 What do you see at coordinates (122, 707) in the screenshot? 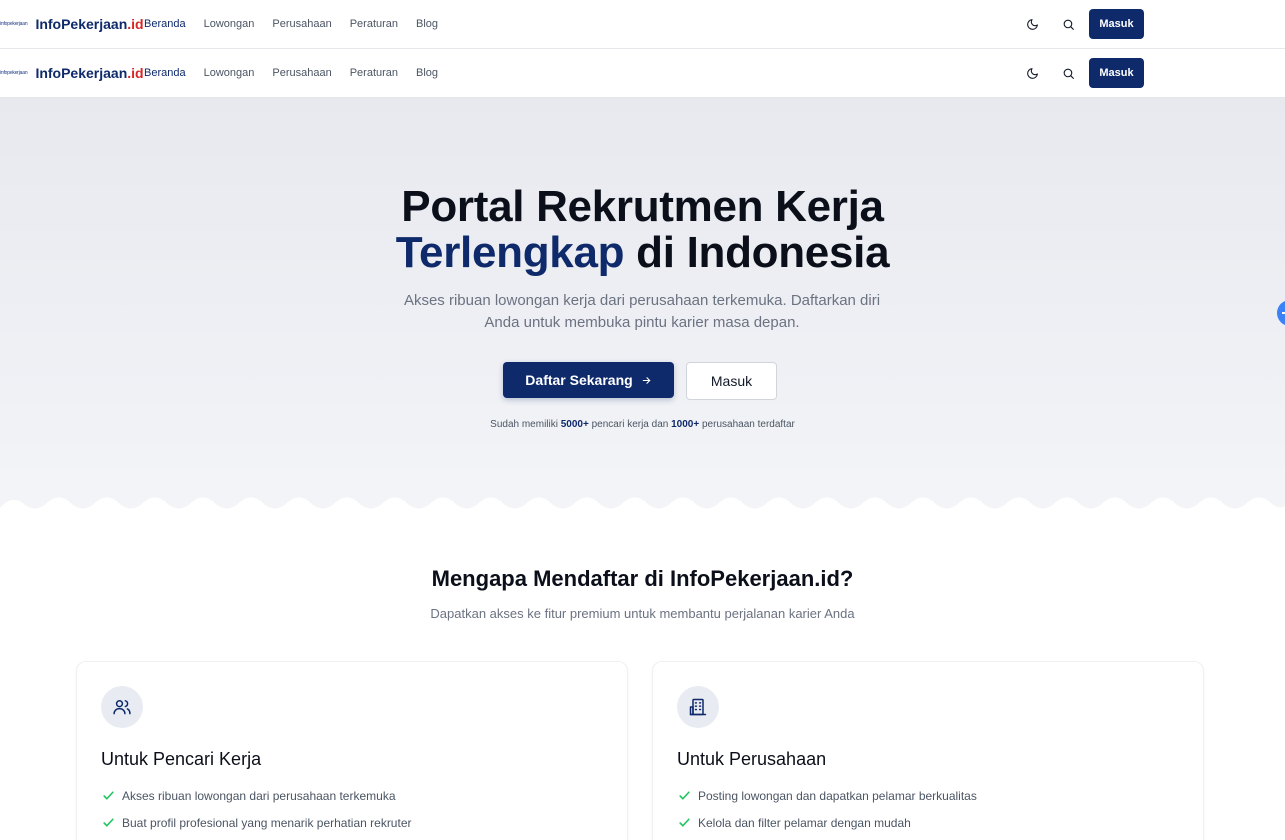
I see `users-icon` at bounding box center [122, 707].